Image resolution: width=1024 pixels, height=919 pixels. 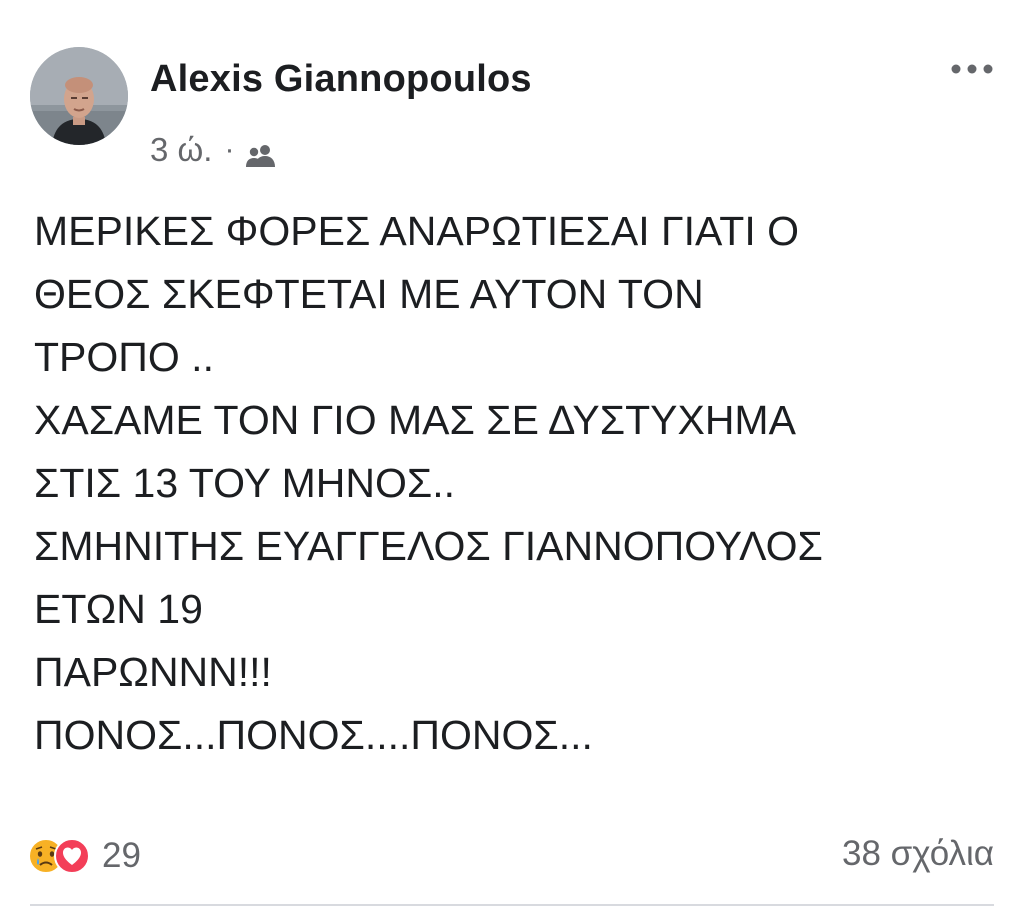 I want to click on avatar, so click(x=79, y=96).